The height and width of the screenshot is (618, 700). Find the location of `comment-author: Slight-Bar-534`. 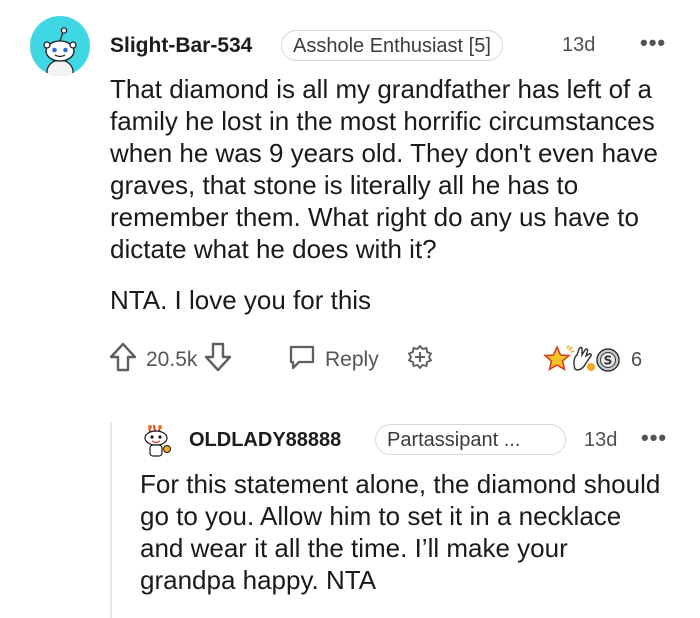

comment-author: Slight-Bar-534 is located at coordinates (181, 46).